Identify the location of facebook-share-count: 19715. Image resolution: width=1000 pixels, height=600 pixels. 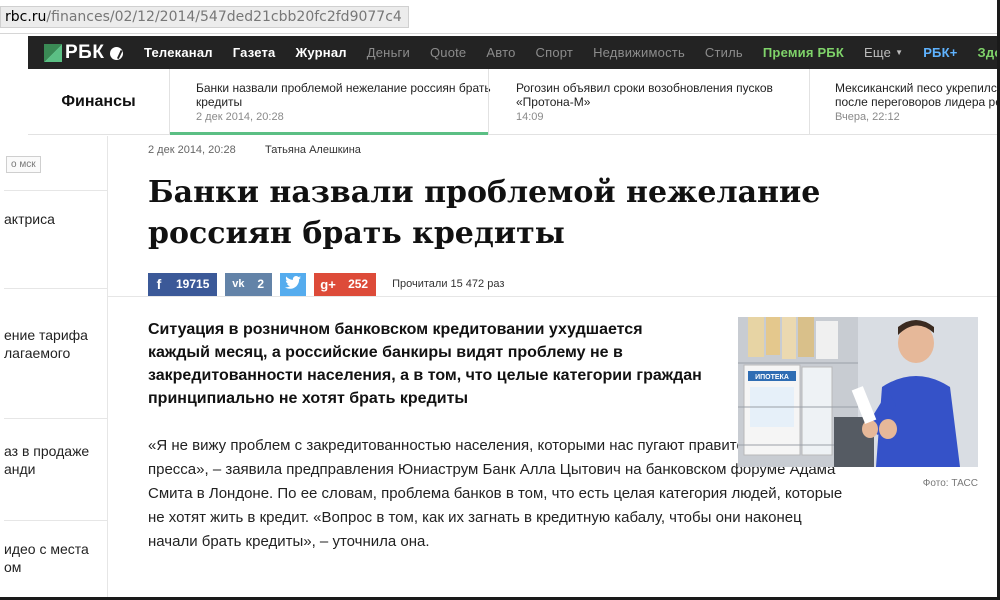
(193, 284).